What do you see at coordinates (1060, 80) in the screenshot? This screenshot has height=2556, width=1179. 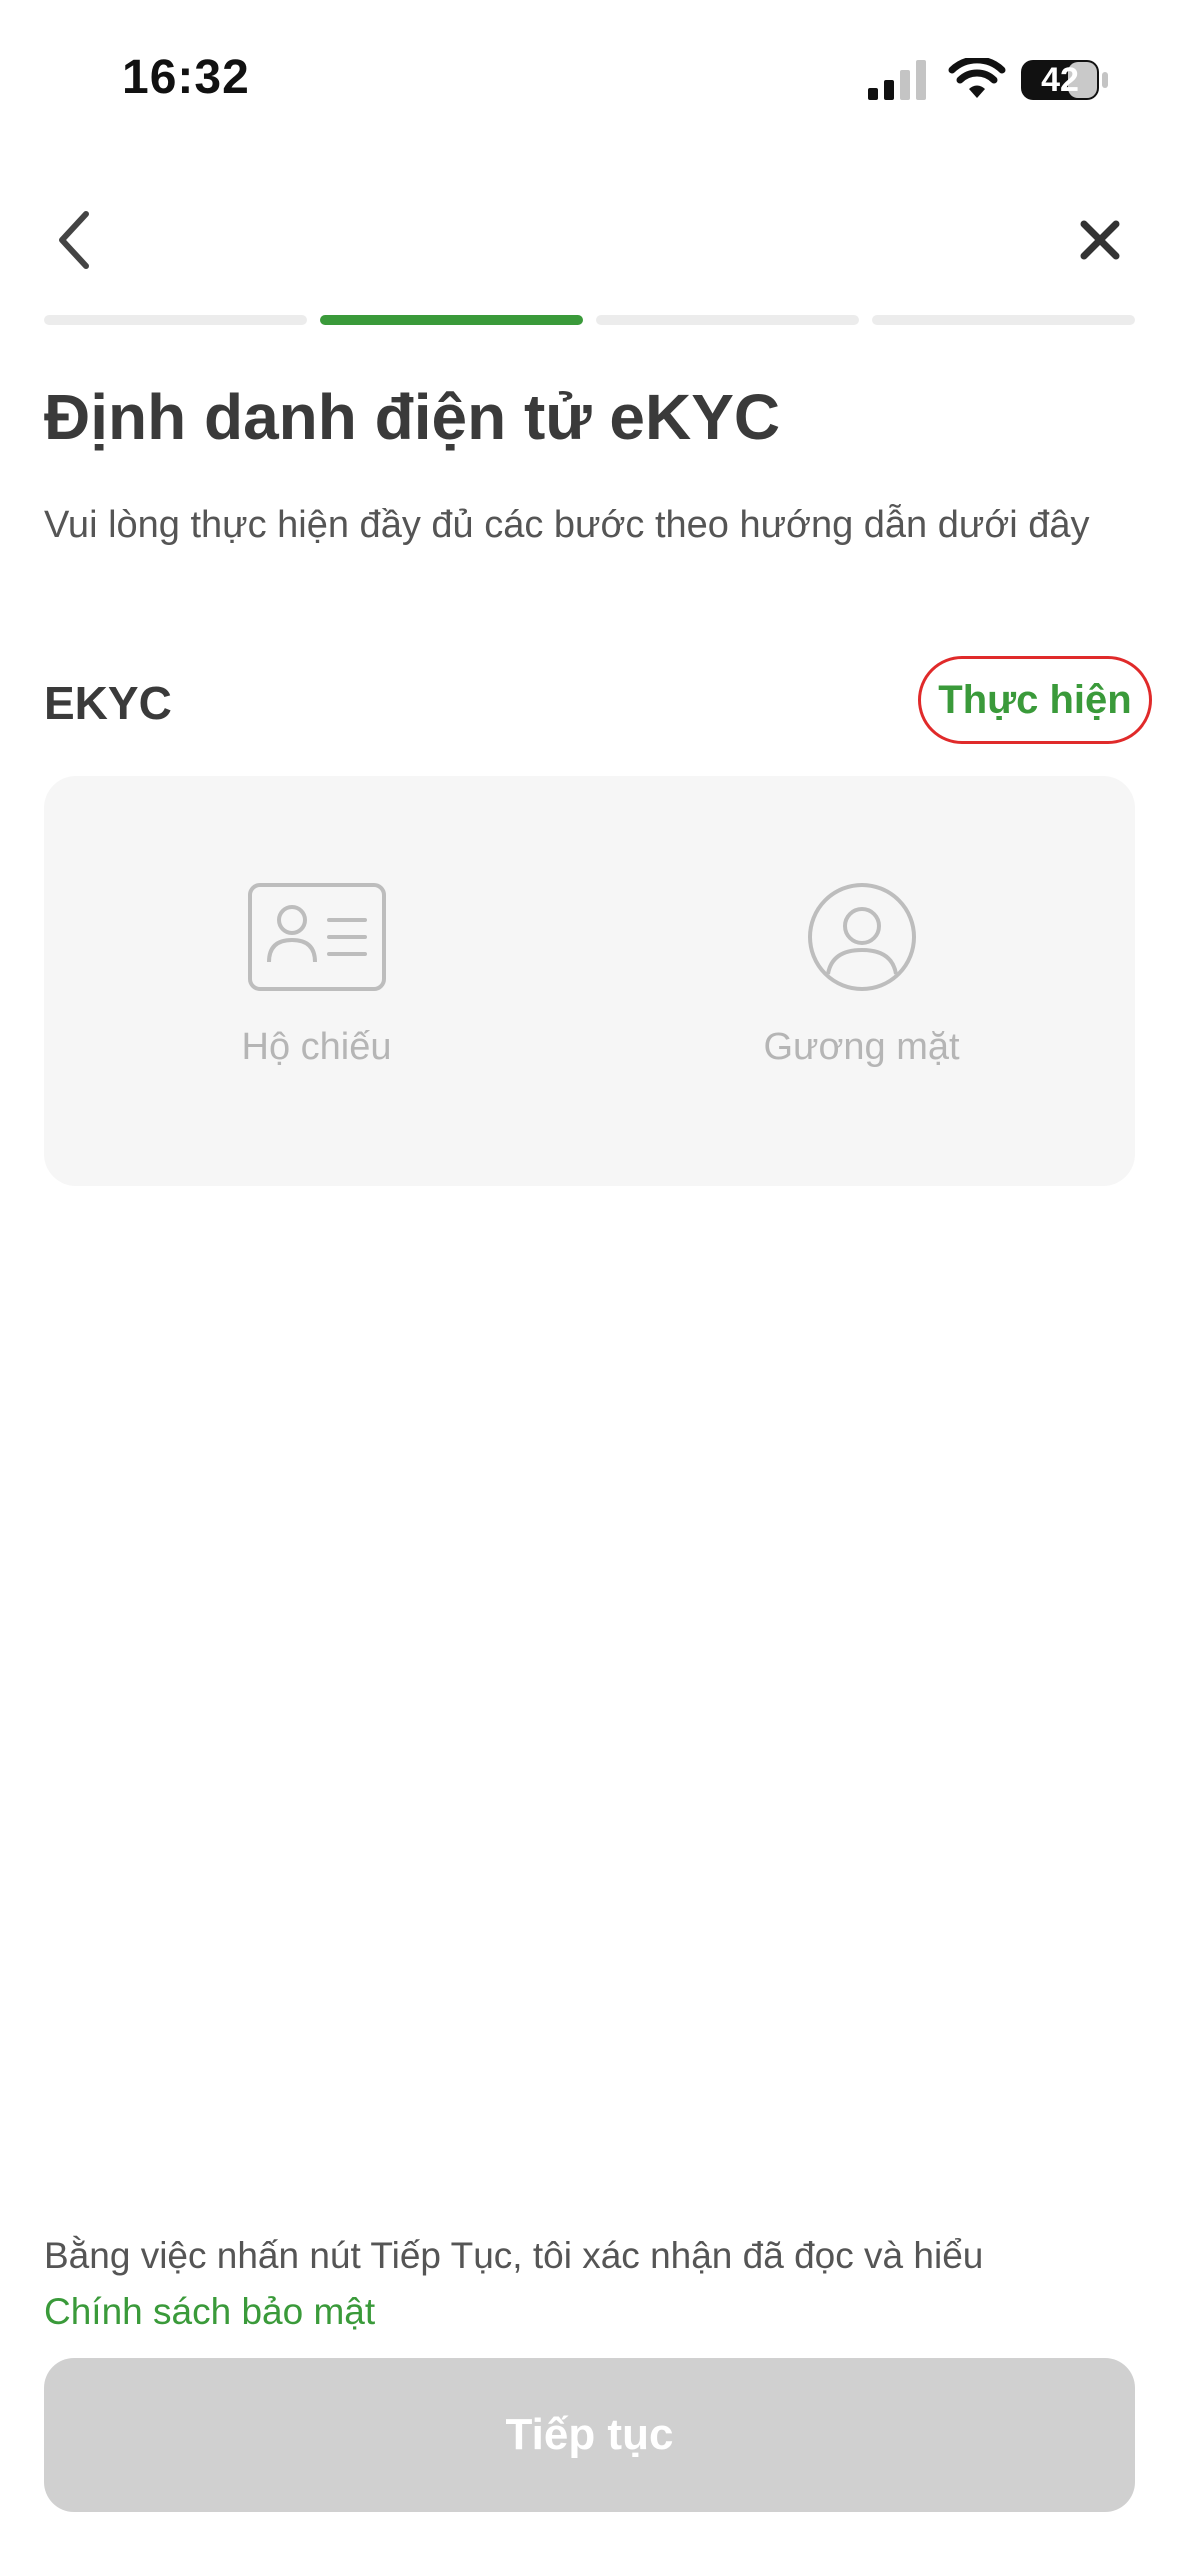 I see `battery-level: 42` at bounding box center [1060, 80].